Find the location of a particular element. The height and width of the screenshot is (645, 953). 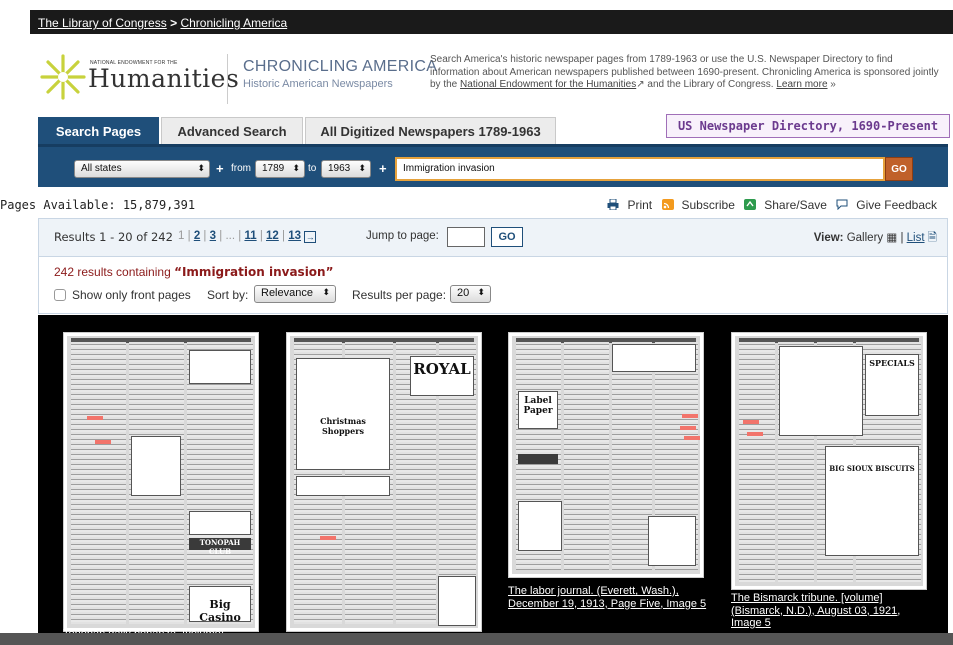

state-select: All states ⬍ is located at coordinates (142, 169).